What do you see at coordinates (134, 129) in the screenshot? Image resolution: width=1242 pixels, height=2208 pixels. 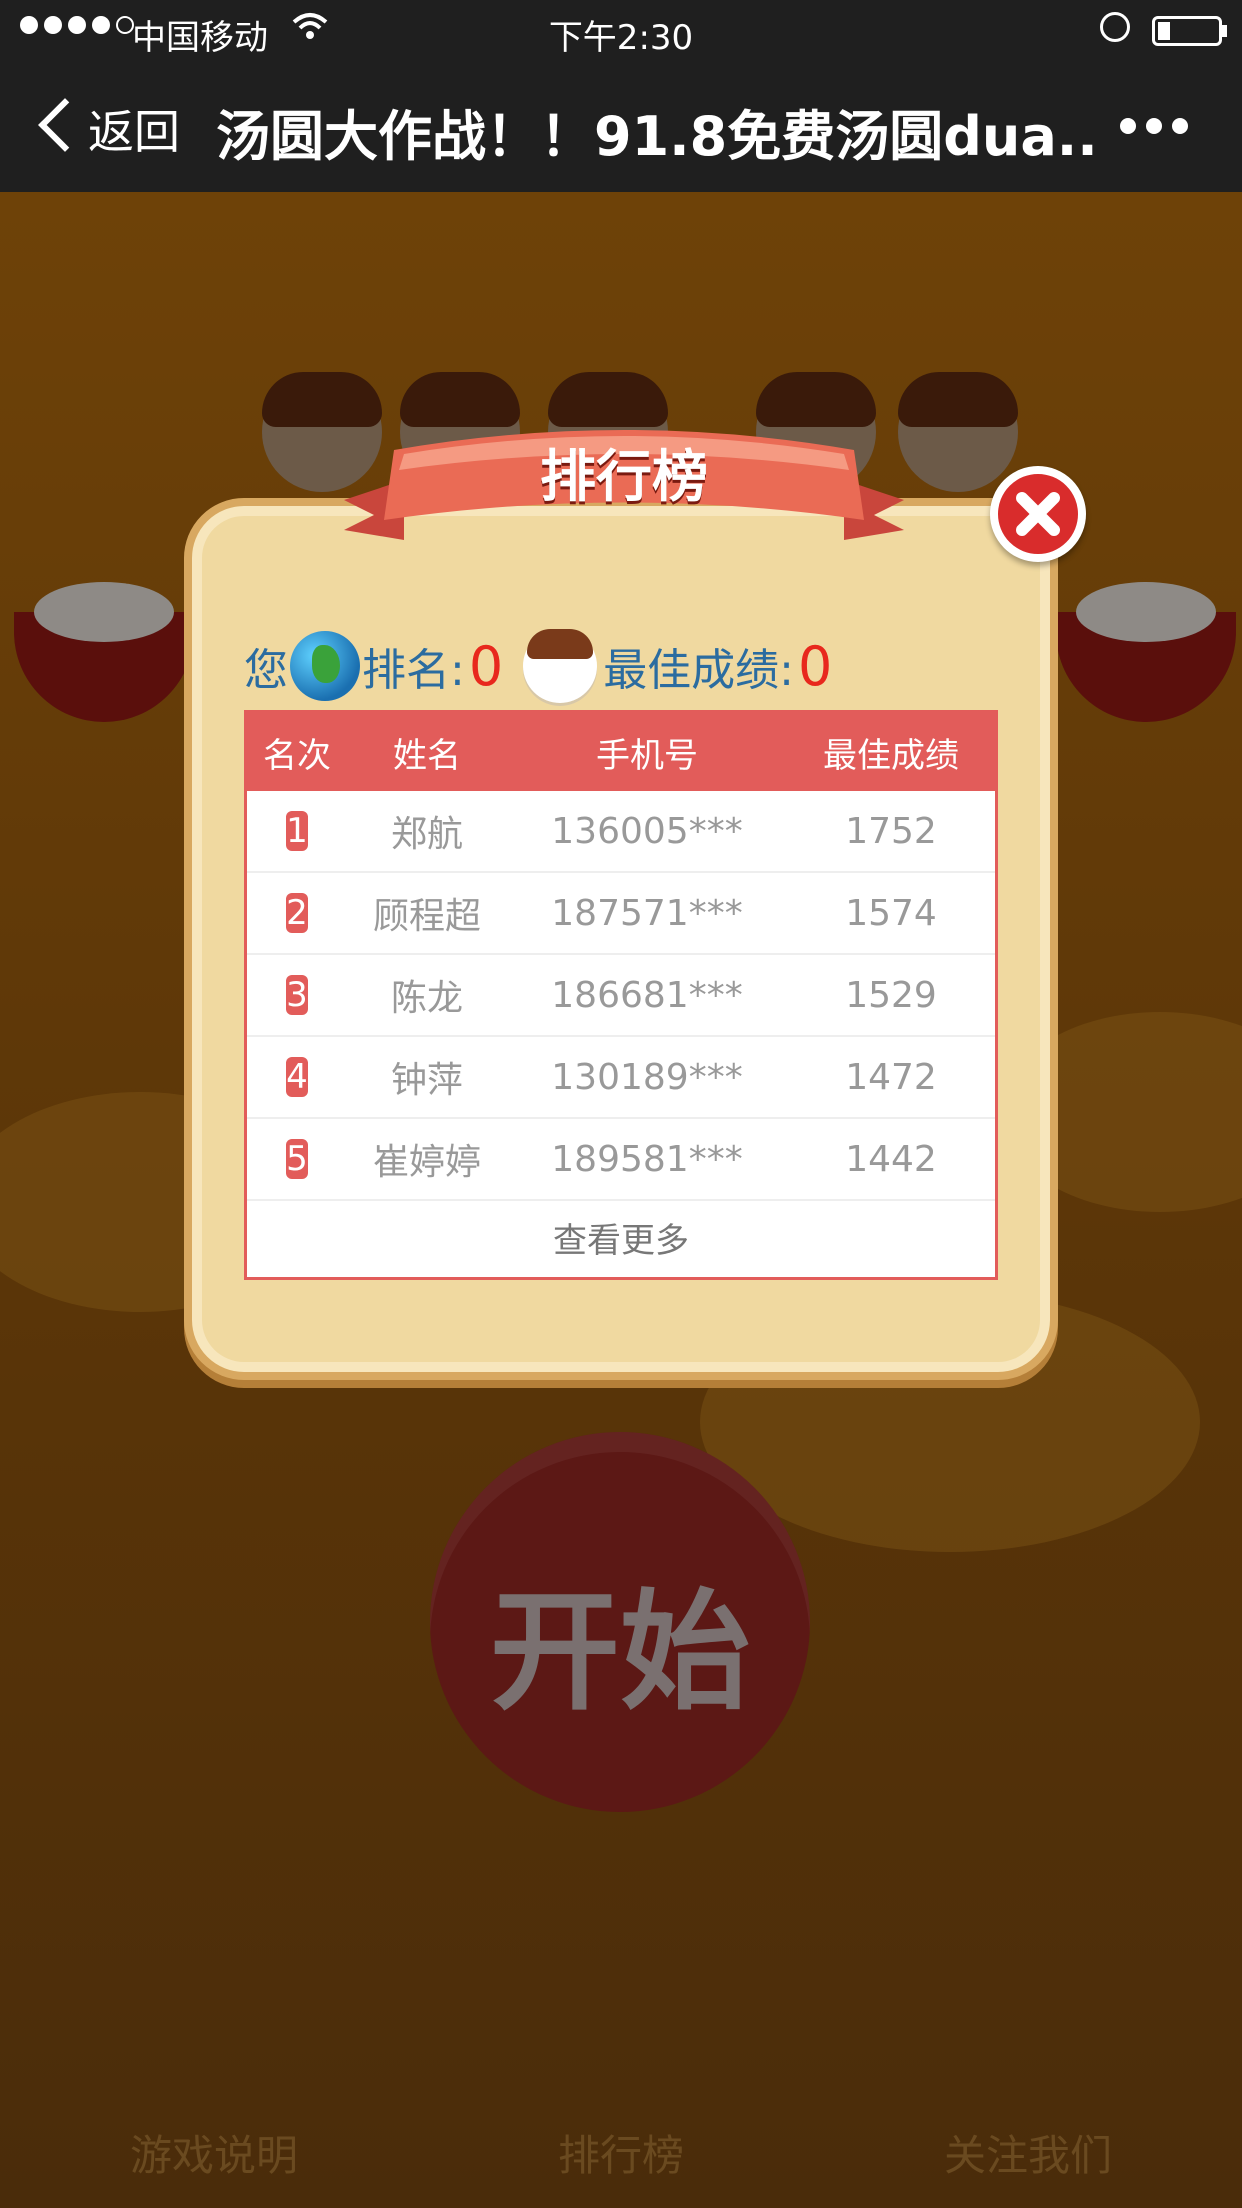 I see `back-button: 返回` at bounding box center [134, 129].